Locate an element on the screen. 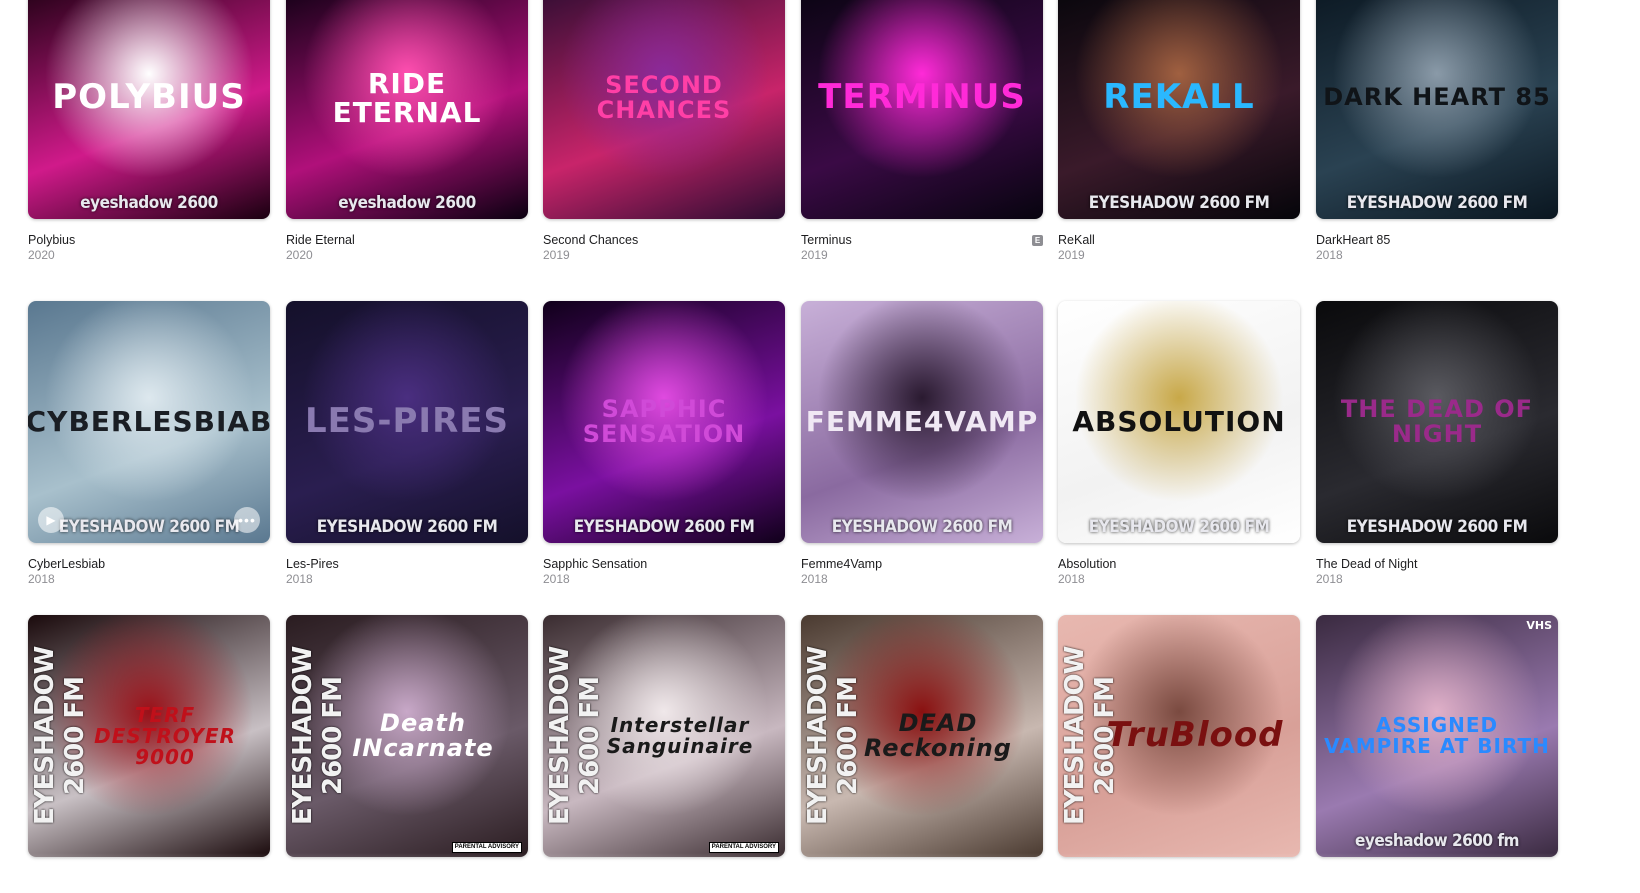 This screenshot has height=893, width=1640. album-cover: CYBERLESBIAB EYESHADOW 2600 FM ▶ ••• is located at coordinates (149, 422).